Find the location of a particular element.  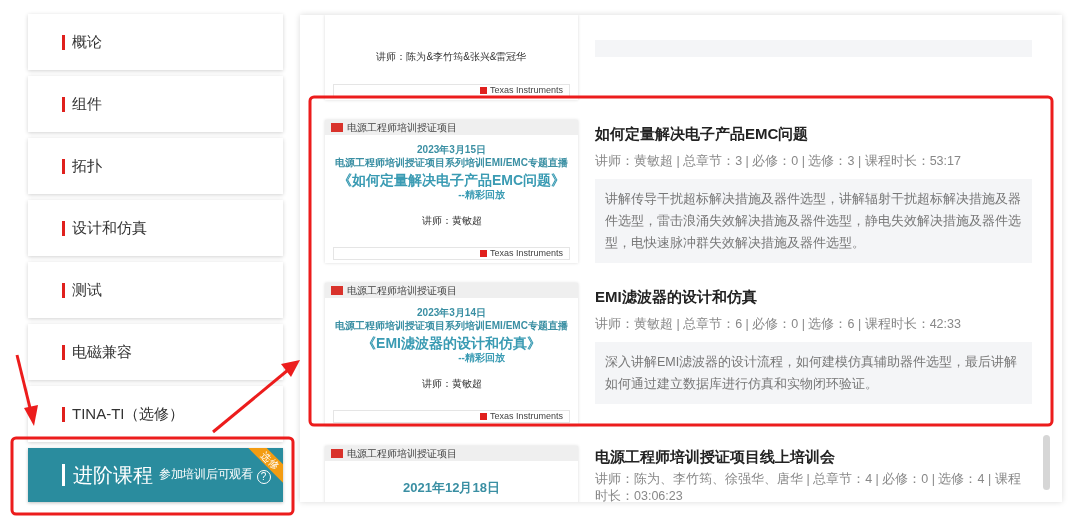

course-description: 深入讲解EMI滤波器的设计流程，如何建模仿真辅助器件选型，最后讲解如何通过建立数据库进行仿真和实物闭环验证。 is located at coordinates (813, 373).